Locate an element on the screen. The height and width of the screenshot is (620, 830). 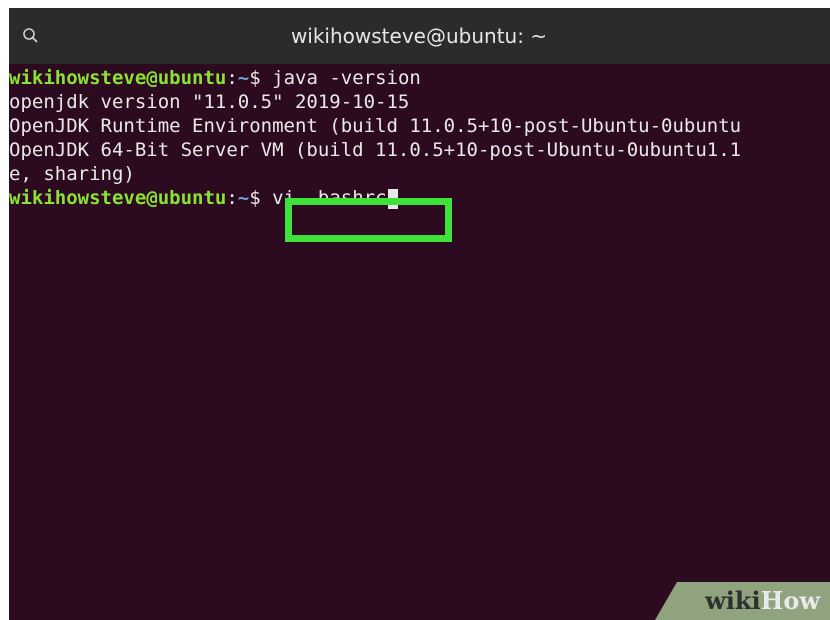
title-bar: wikihowsteve@ubuntu: ~ is located at coordinates (419, 36).